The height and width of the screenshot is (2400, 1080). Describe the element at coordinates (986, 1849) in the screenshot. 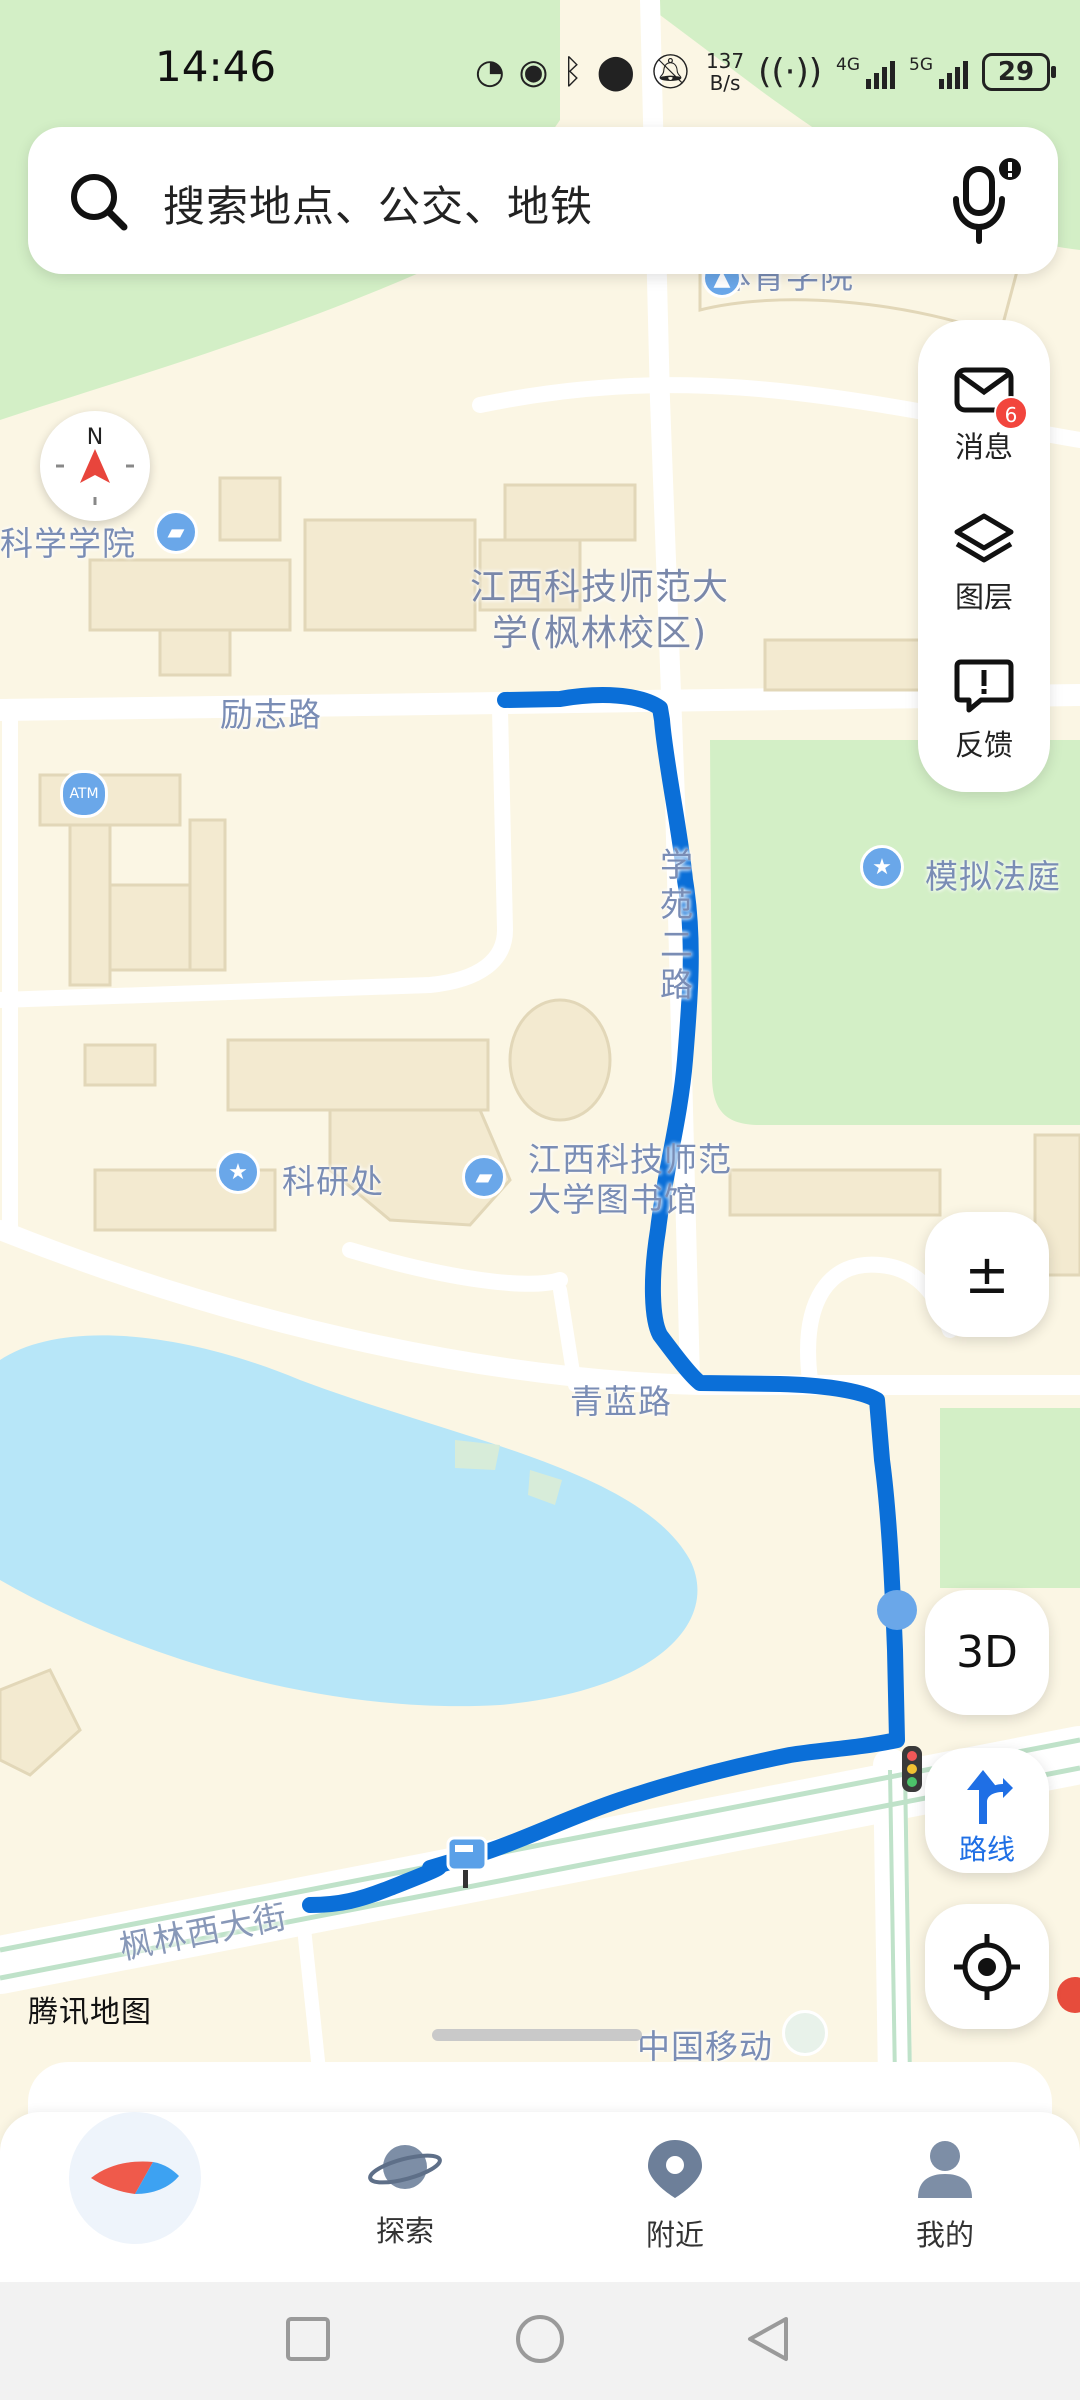

I see `route-label: 路线` at that location.